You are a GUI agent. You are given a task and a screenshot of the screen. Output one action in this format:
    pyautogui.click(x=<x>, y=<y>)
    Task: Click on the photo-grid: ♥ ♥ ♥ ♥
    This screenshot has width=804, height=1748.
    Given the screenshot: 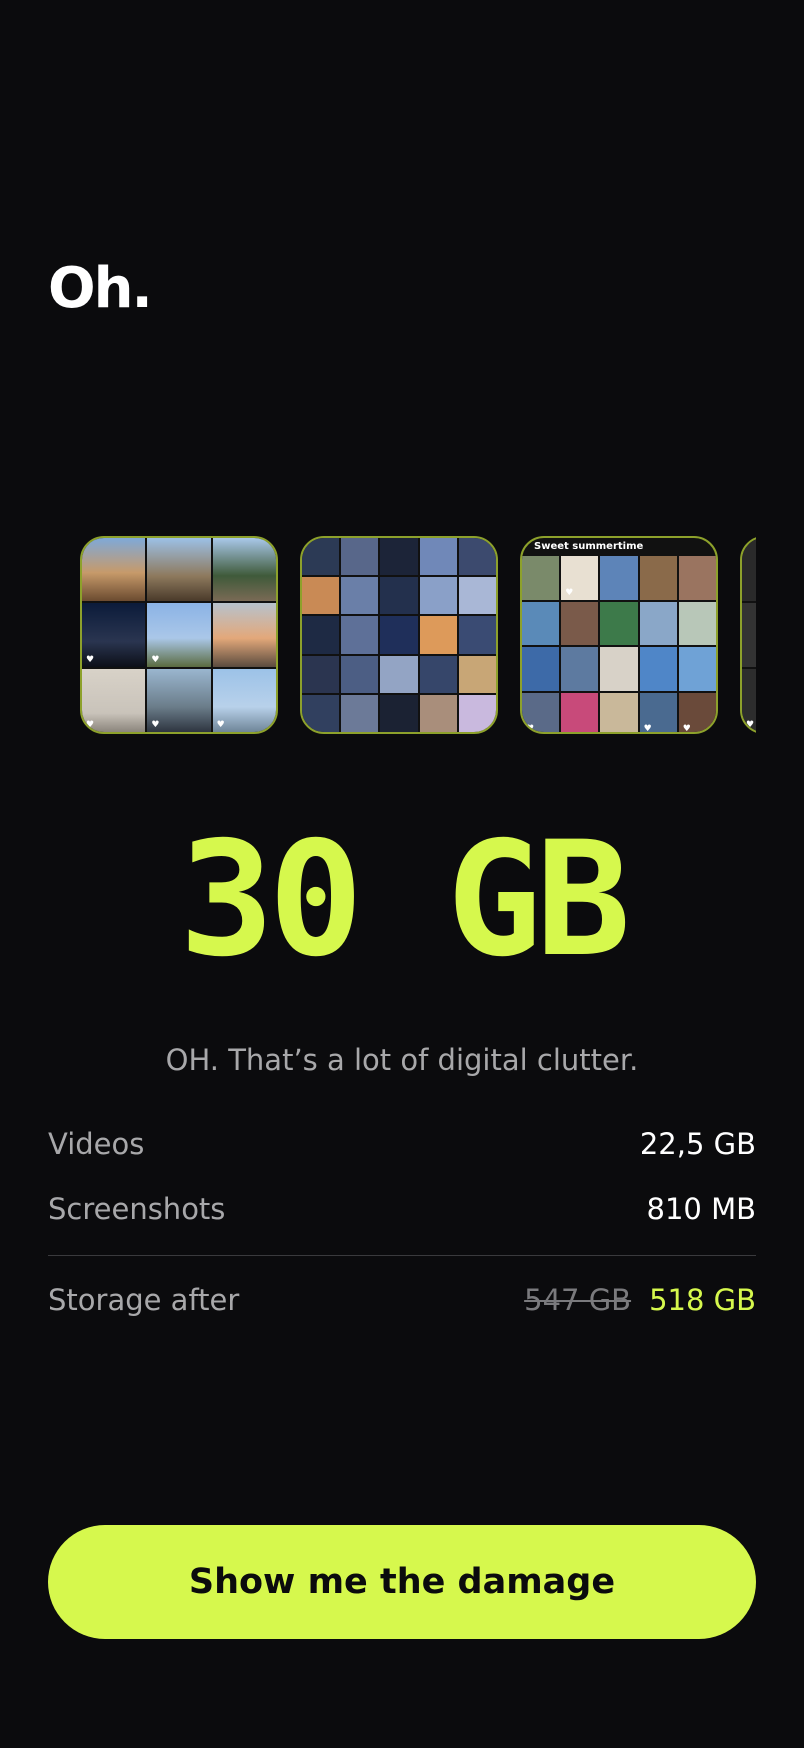 What is the action you would take?
    pyautogui.click(x=619, y=645)
    